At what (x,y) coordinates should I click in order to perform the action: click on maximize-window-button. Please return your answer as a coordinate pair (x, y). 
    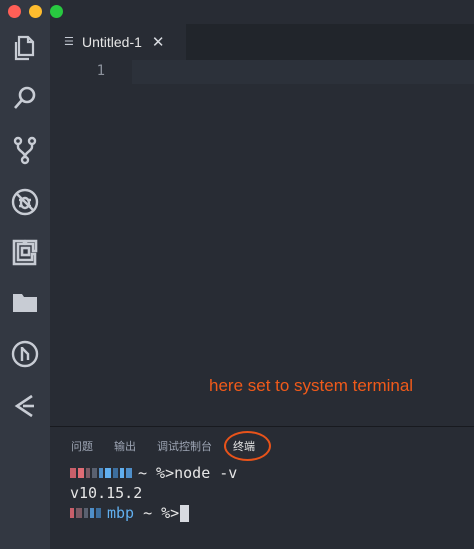
    Looking at the image, I should click on (56, 11).